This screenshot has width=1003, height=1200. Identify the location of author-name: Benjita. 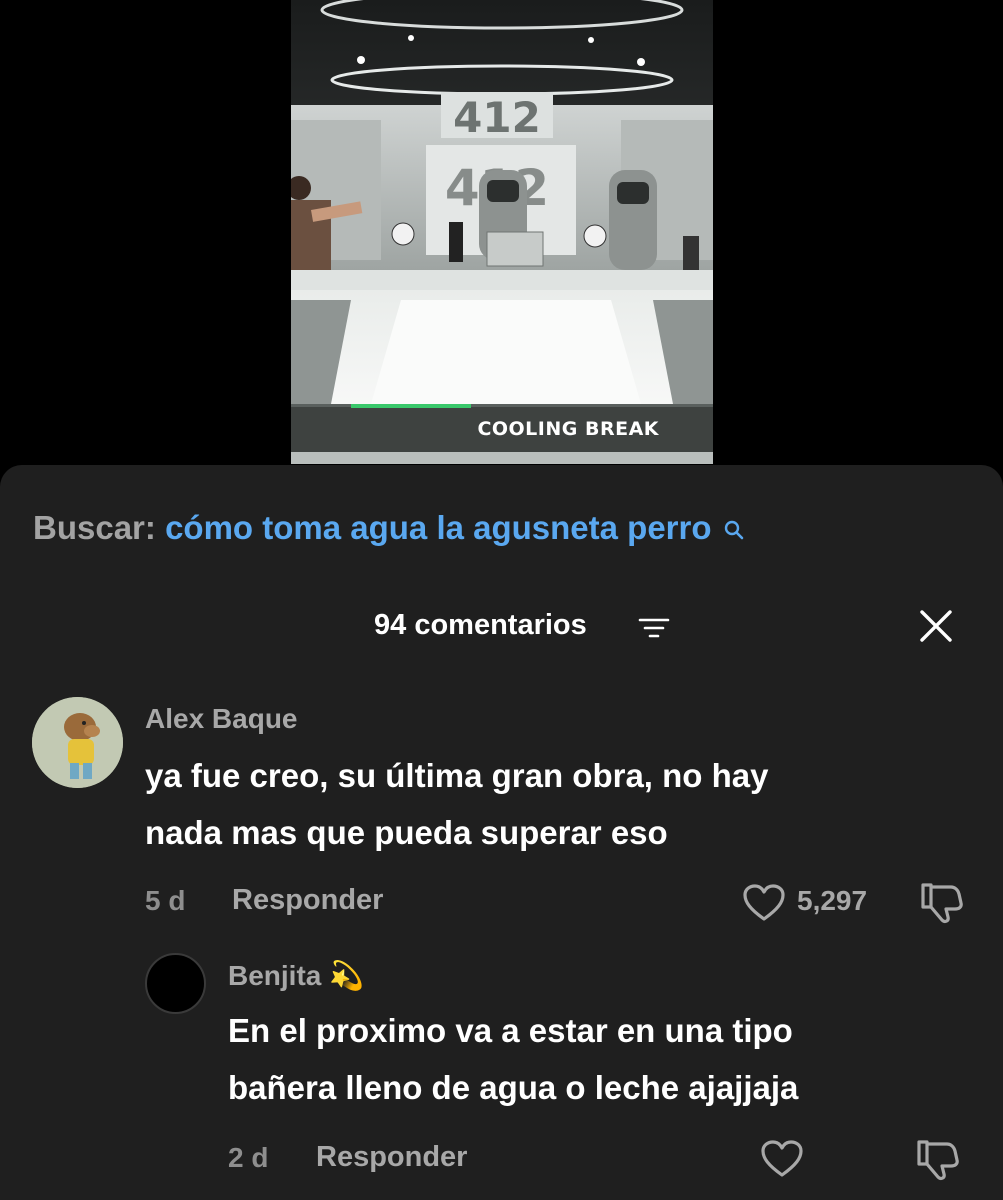
(275, 975).